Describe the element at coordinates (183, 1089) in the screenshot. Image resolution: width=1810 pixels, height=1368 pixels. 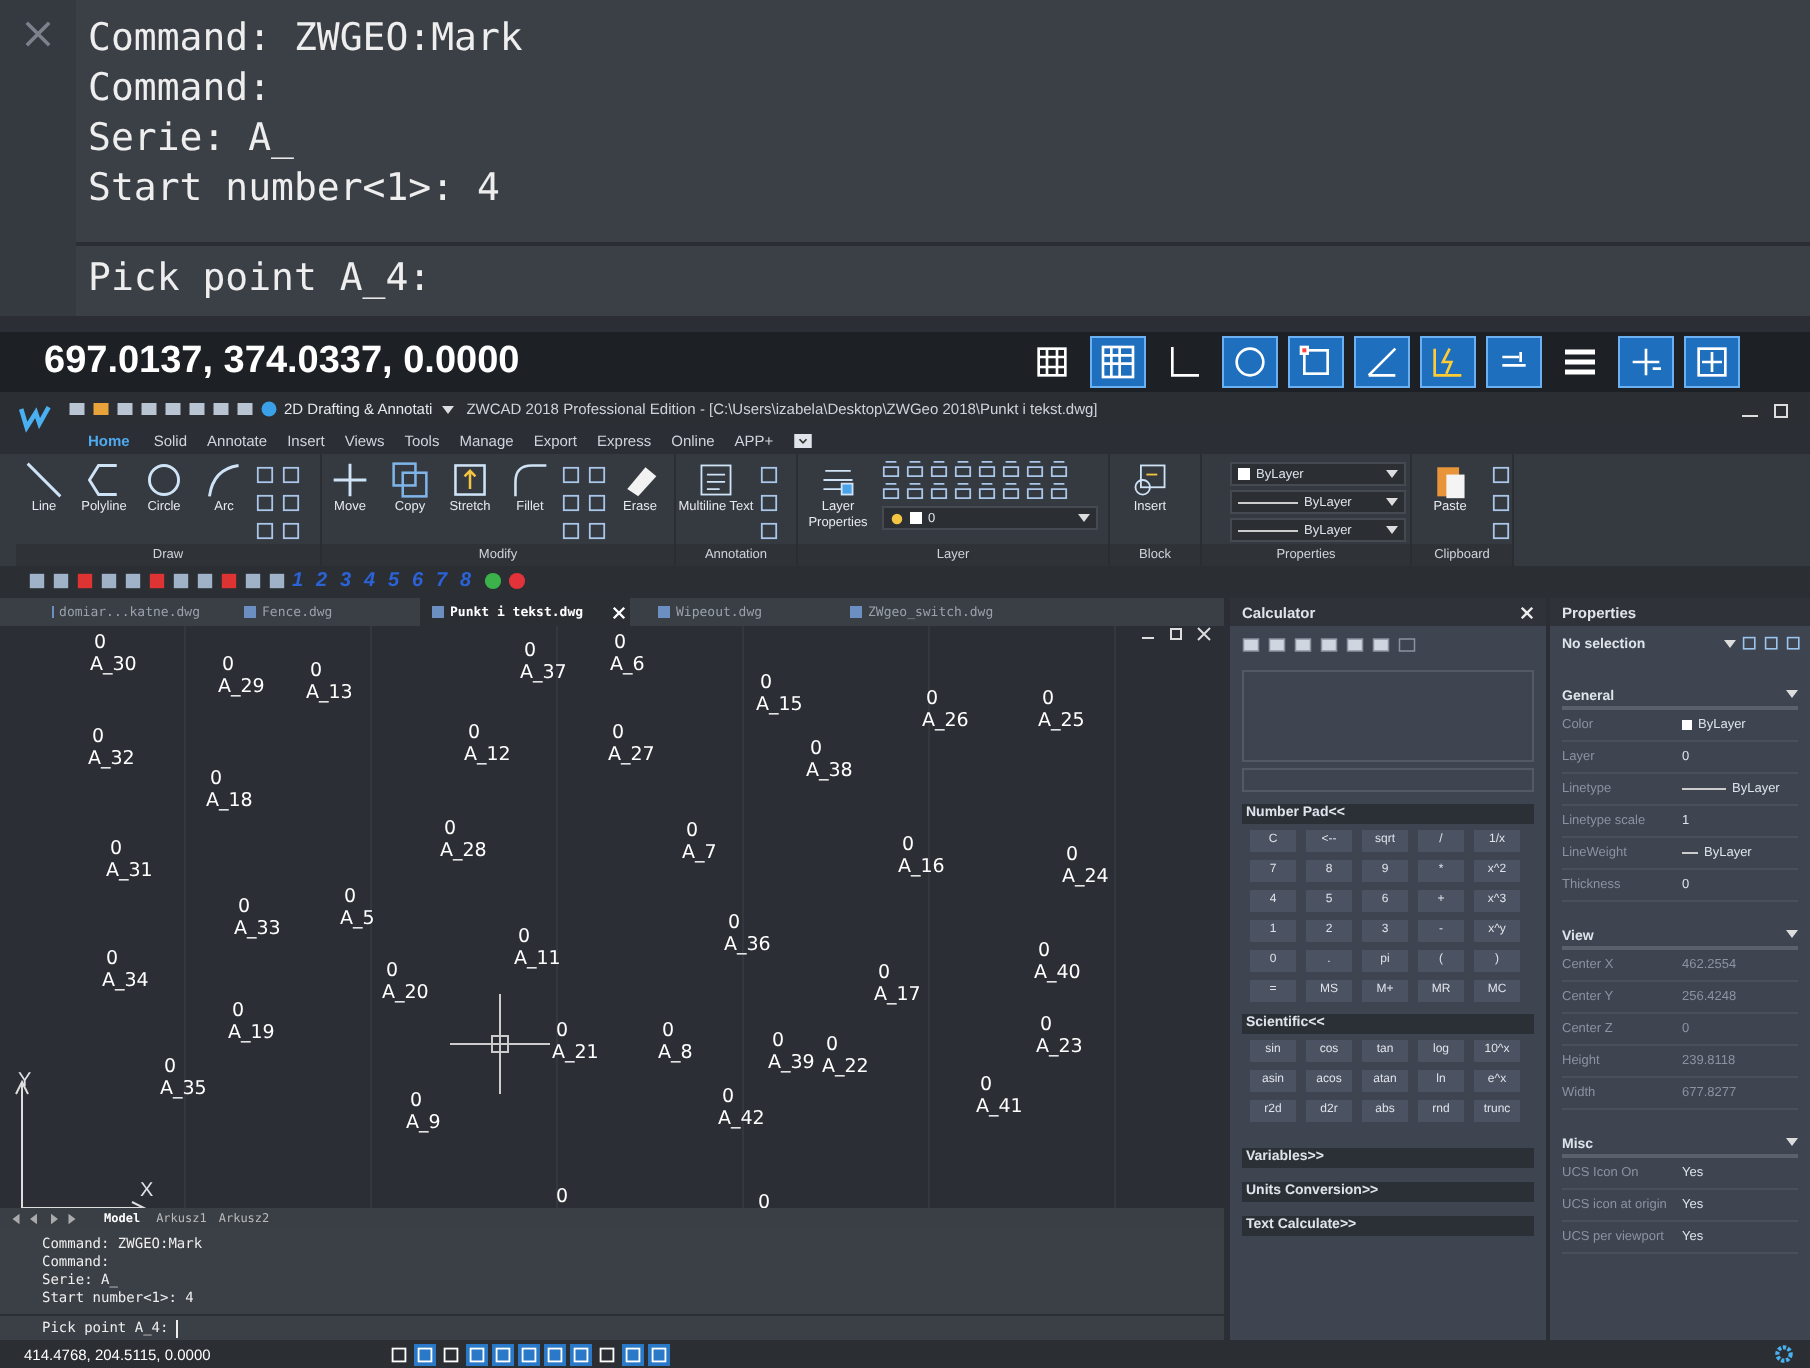
I see `point-label: A_35` at that location.